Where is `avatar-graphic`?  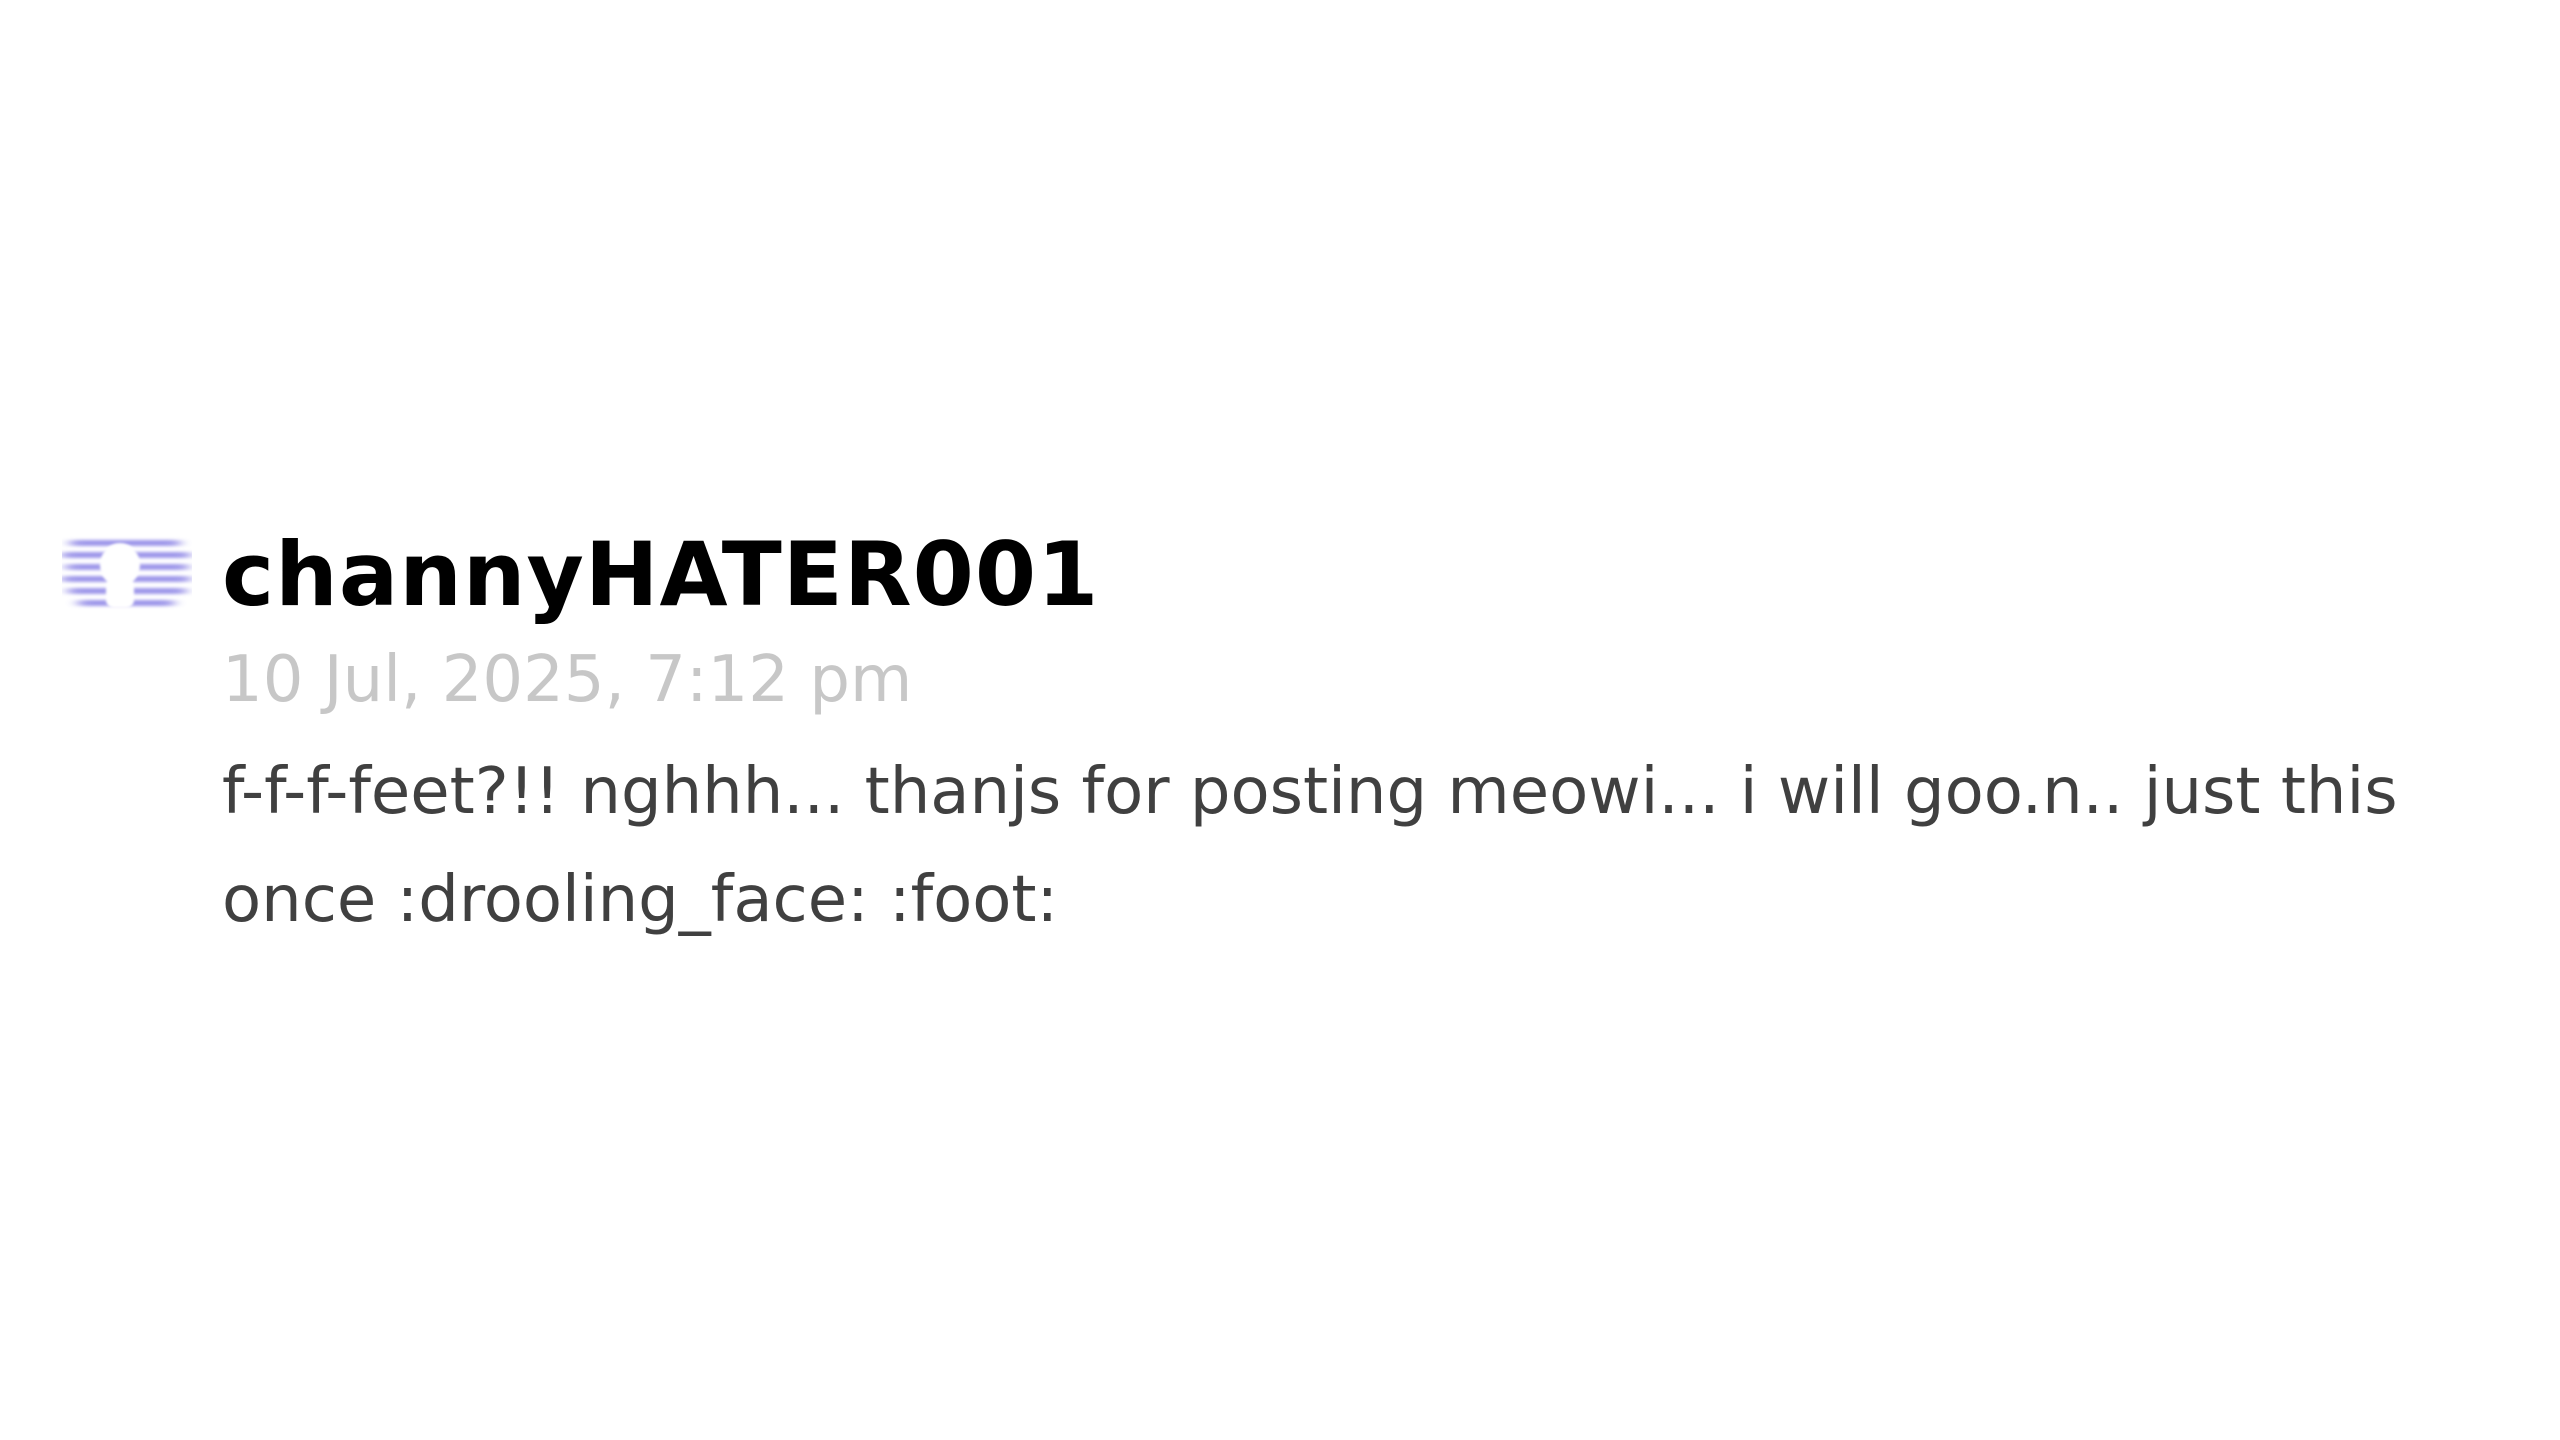 avatar-graphic is located at coordinates (126, 574).